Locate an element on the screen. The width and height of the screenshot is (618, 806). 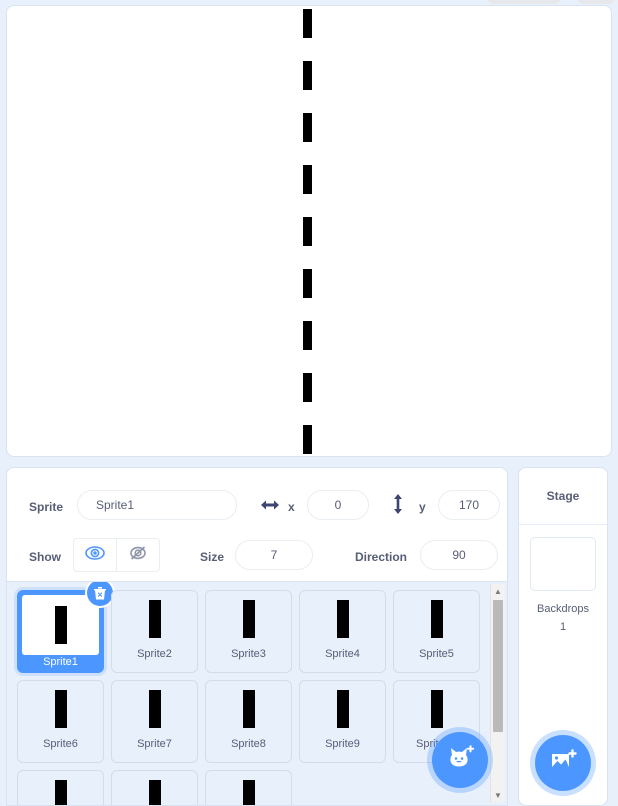
sprite-tile: Sprite6 is located at coordinates (60, 721).